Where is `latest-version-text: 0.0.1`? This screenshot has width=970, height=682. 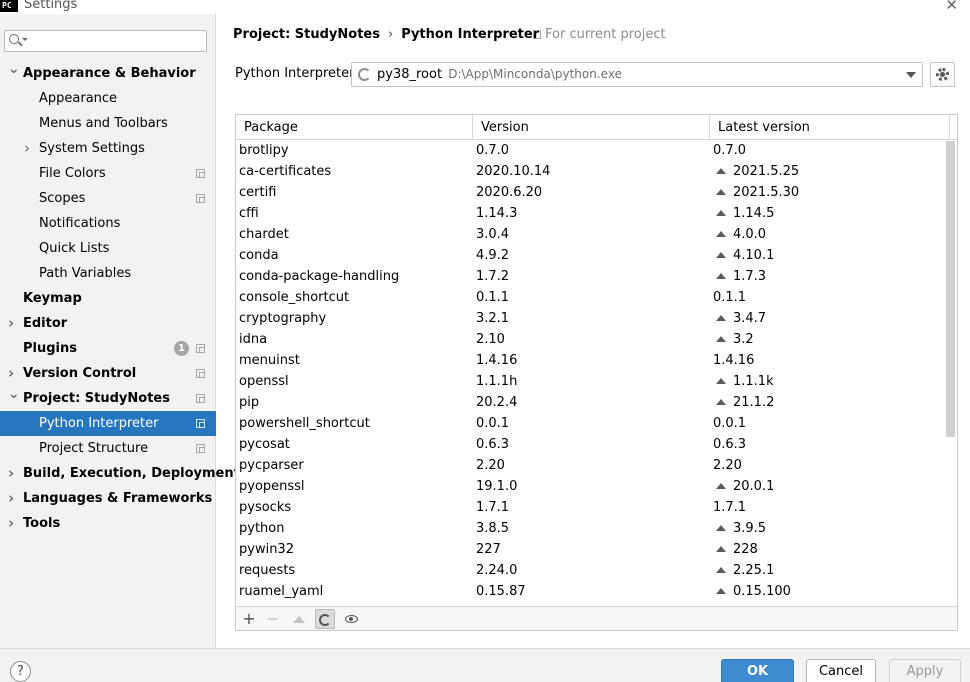
latest-version-text: 0.0.1 is located at coordinates (730, 423).